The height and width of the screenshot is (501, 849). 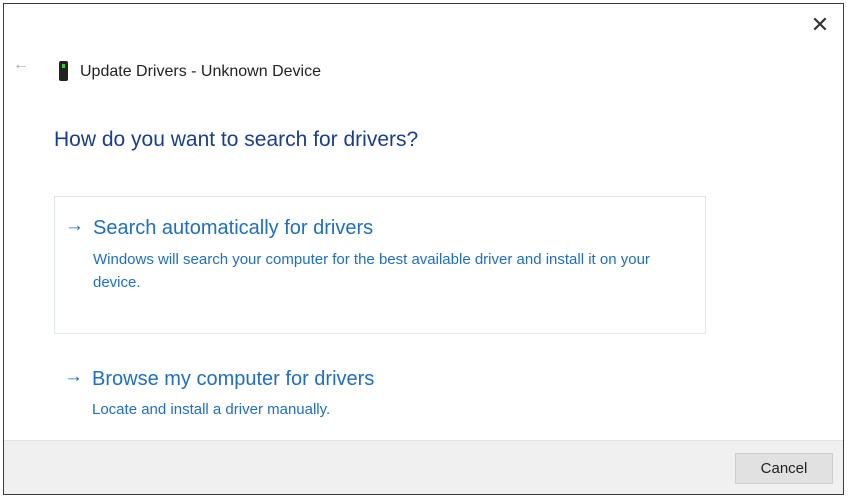 I want to click on page-heading: How do you want to search for drivers?, so click(x=236, y=139).